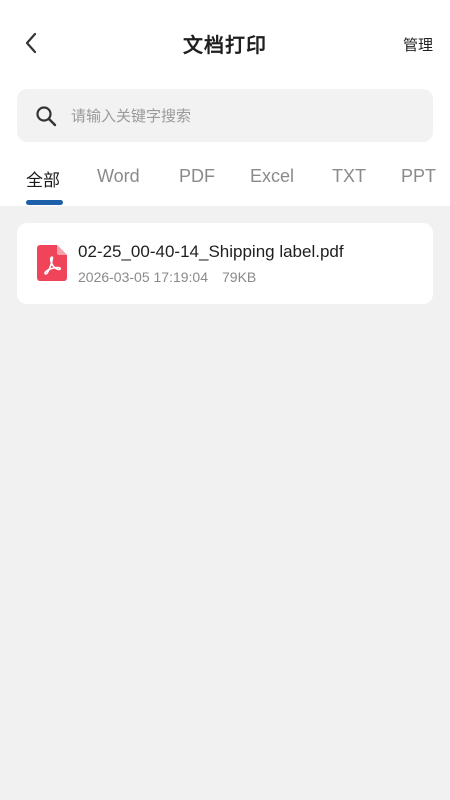 This screenshot has width=450, height=800. What do you see at coordinates (52, 263) in the screenshot?
I see `pdf-file-icon` at bounding box center [52, 263].